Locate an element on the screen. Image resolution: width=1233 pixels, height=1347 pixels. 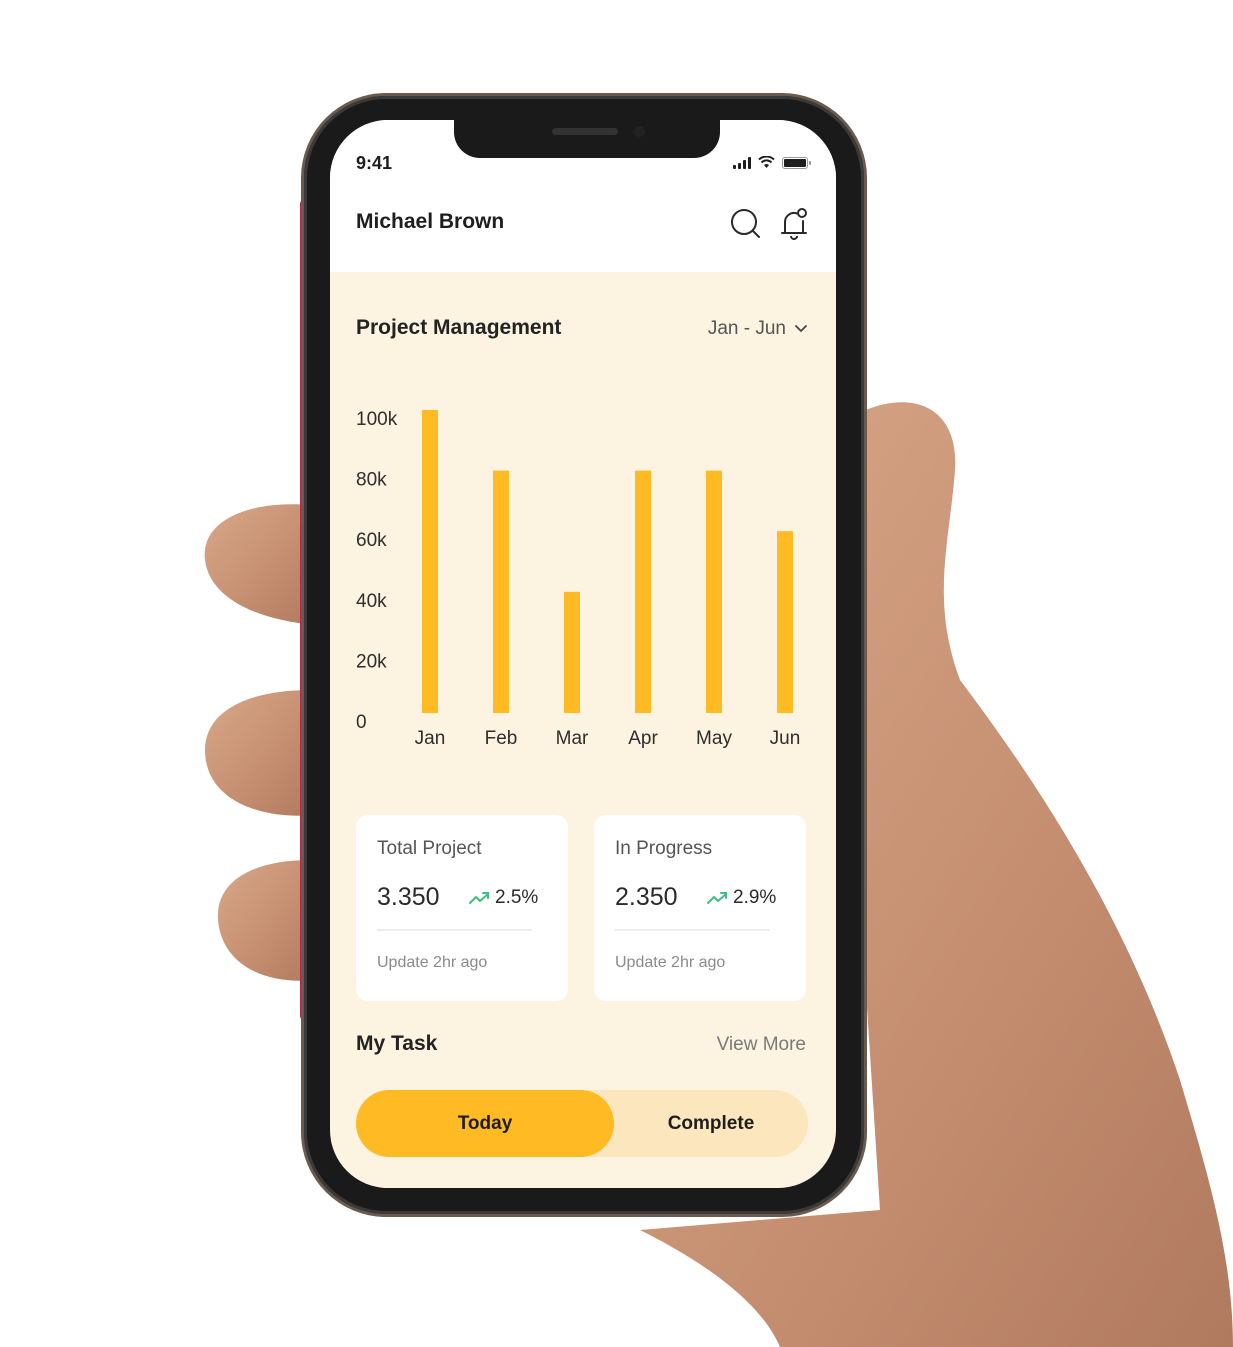
my-task-title: My Task is located at coordinates (397, 1043).